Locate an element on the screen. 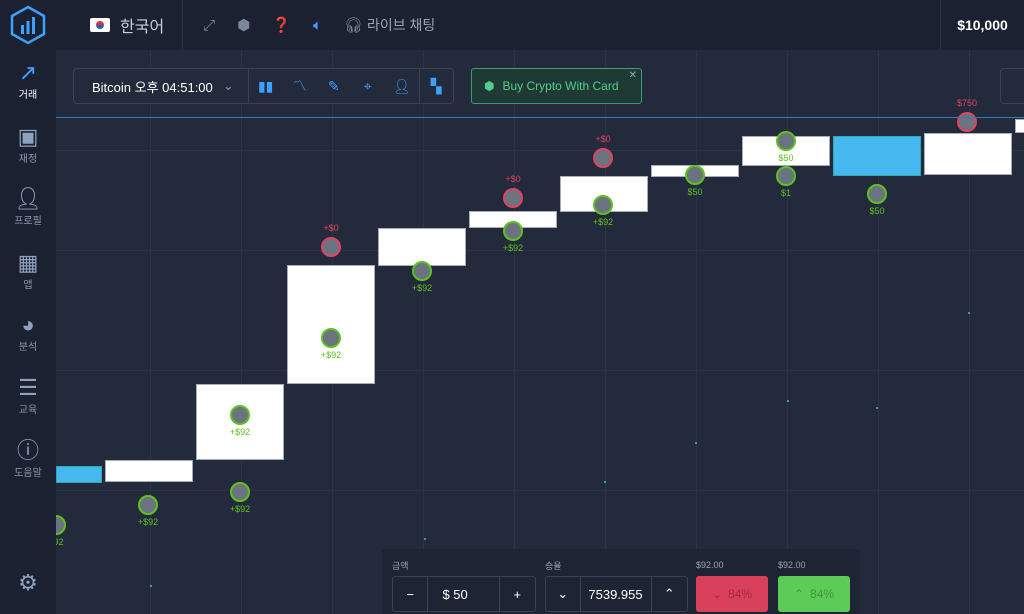 Image resolution: width=1024 pixels, height=614 pixels. down-payout: $92.00 is located at coordinates (710, 565).